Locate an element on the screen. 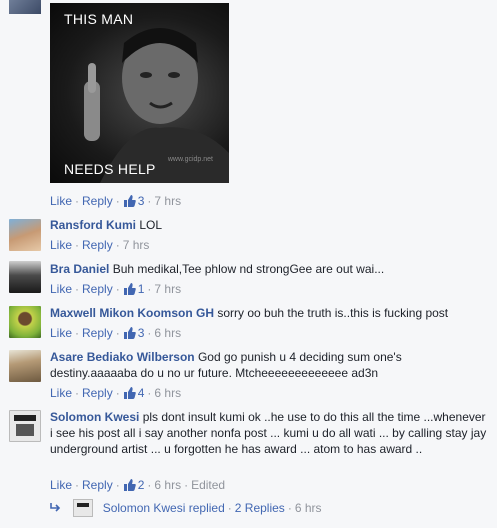 This screenshot has height=528, width=497. post-author-avatar is located at coordinates (25, 7).